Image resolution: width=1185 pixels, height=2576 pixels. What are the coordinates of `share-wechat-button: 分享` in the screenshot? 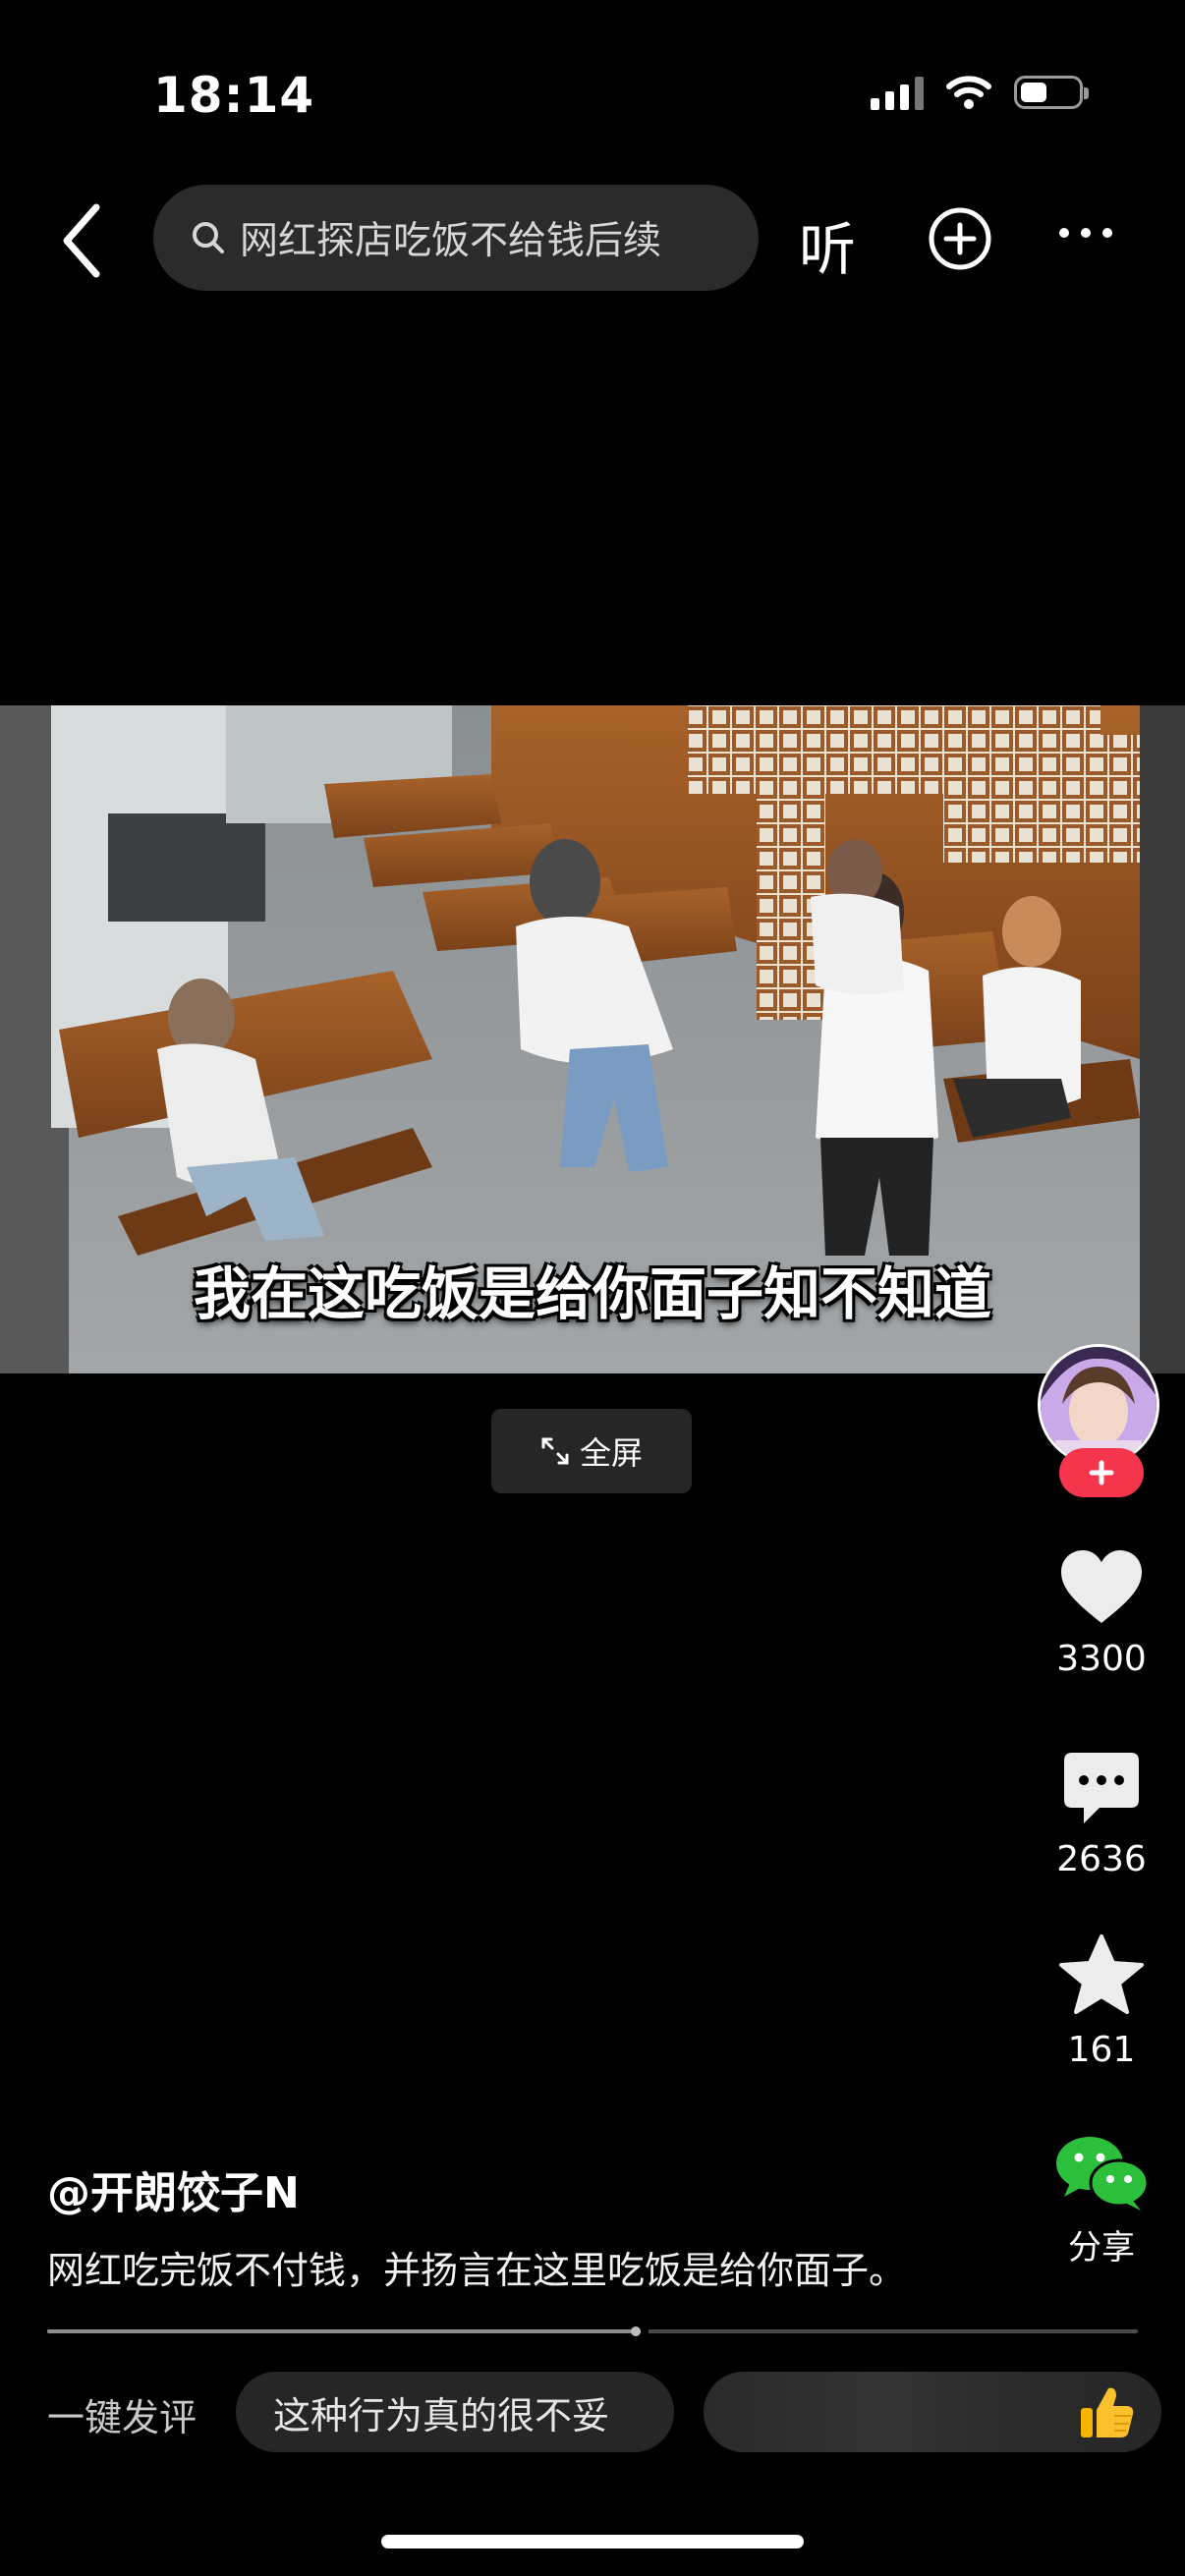 It's located at (1102, 2201).